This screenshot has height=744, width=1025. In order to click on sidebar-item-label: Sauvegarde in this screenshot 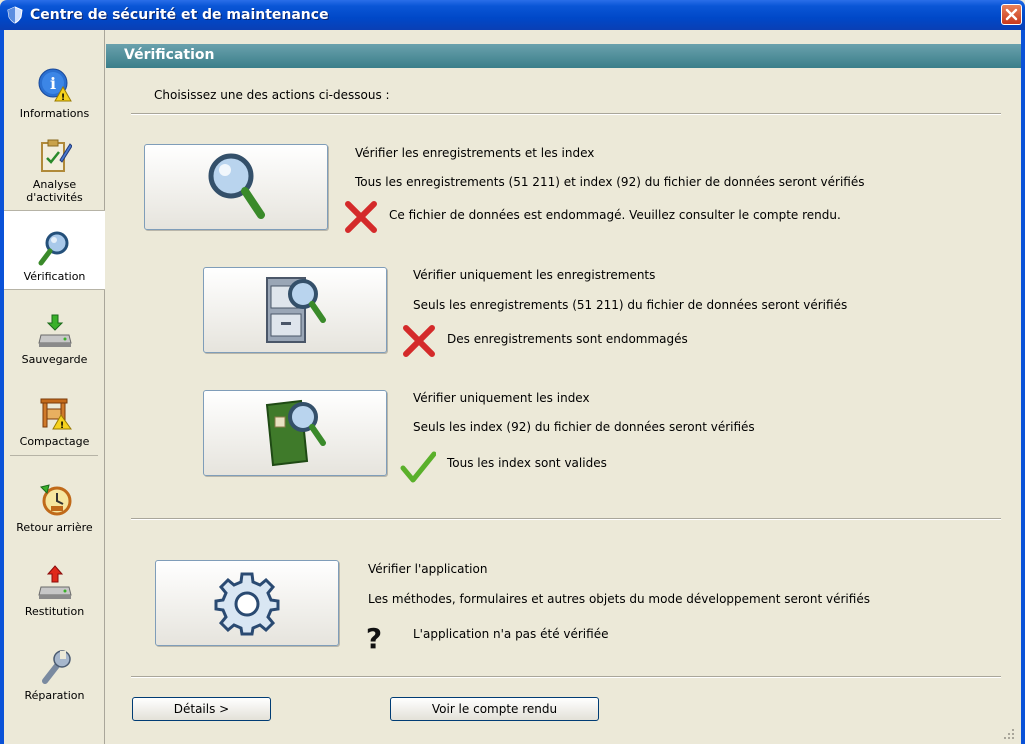, I will do `click(54, 359)`.